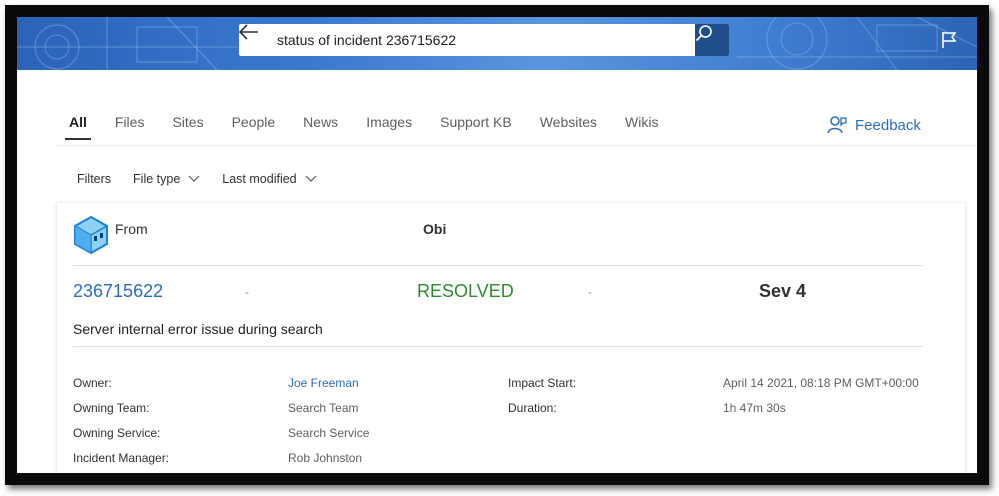 The width and height of the screenshot is (999, 496). Describe the element at coordinates (542, 383) in the screenshot. I see `impact-start-key: Impact Start:` at that location.